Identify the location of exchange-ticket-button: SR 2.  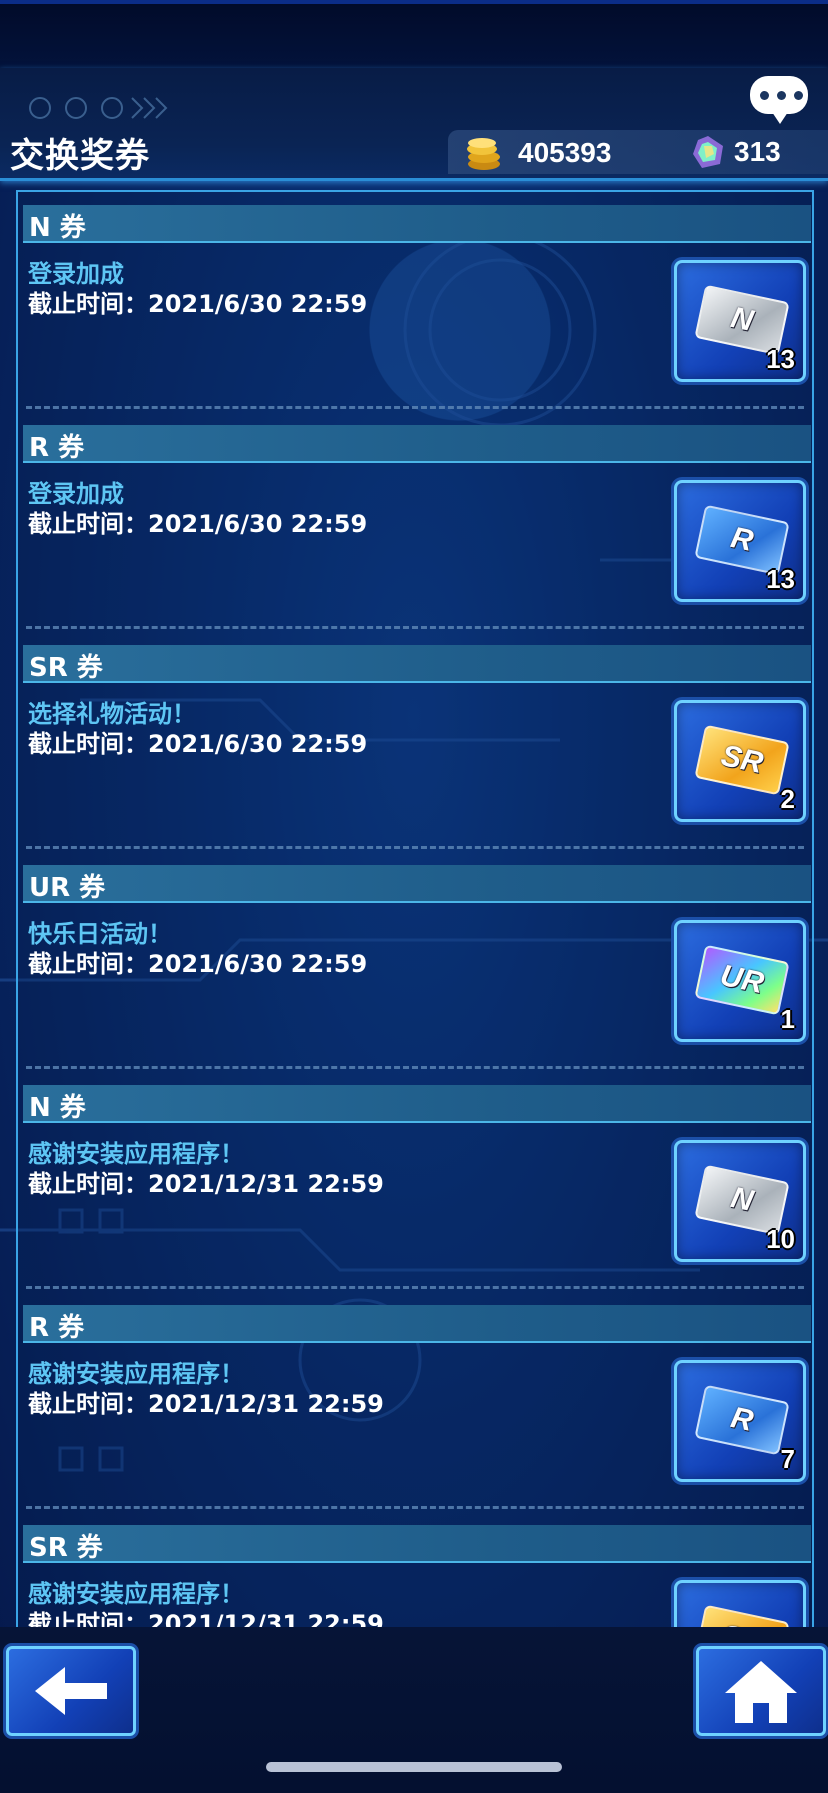
(740, 761).